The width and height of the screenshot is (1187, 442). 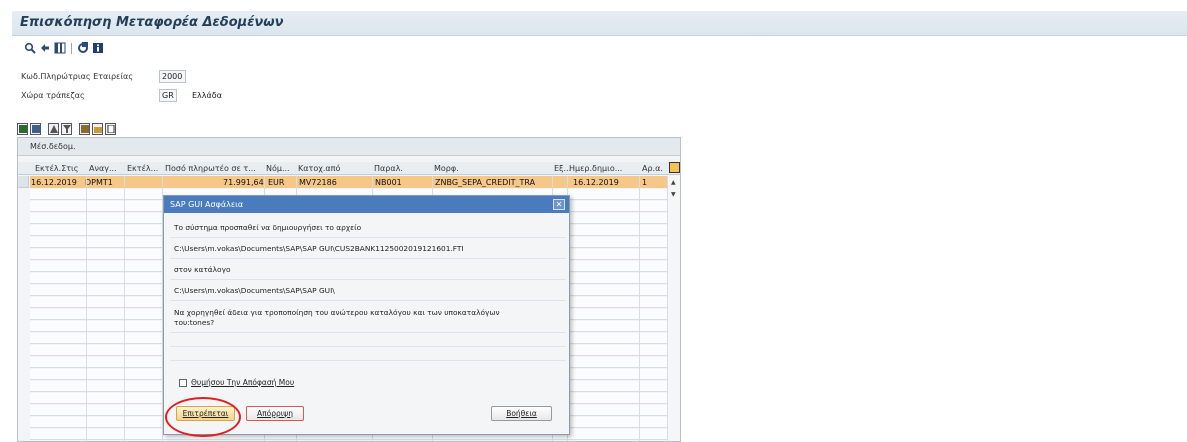 I want to click on column-header-recipient: Παραλ., so click(x=388, y=168).